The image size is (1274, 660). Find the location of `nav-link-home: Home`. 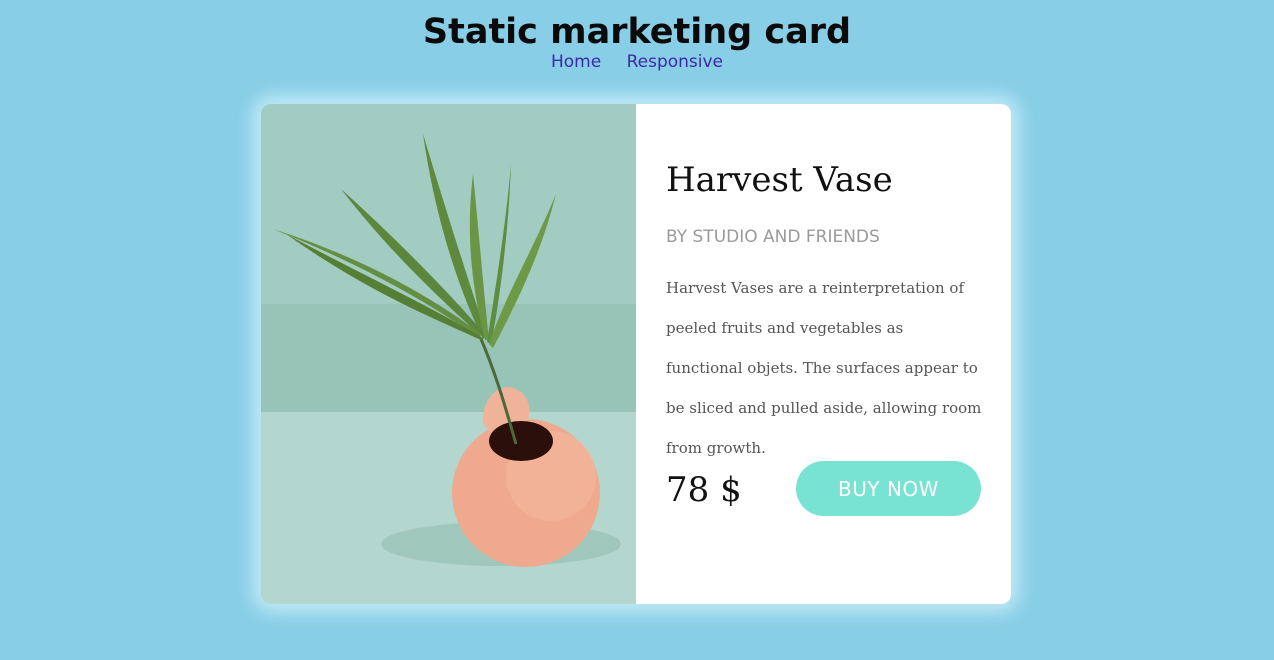

nav-link-home: Home is located at coordinates (576, 62).